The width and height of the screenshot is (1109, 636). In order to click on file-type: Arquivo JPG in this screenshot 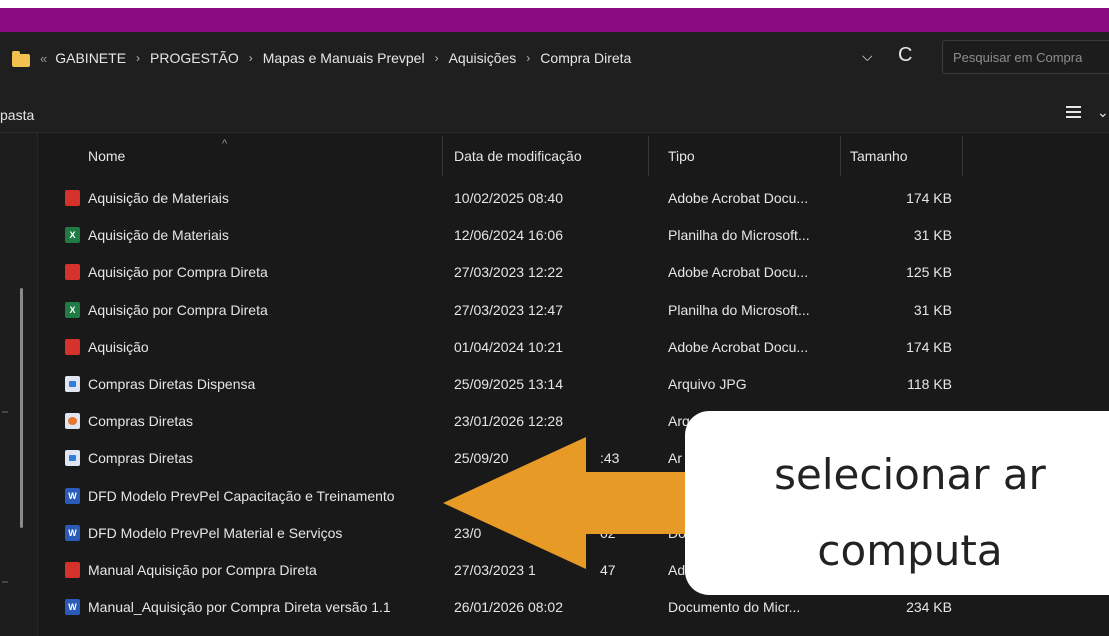, I will do `click(707, 384)`.